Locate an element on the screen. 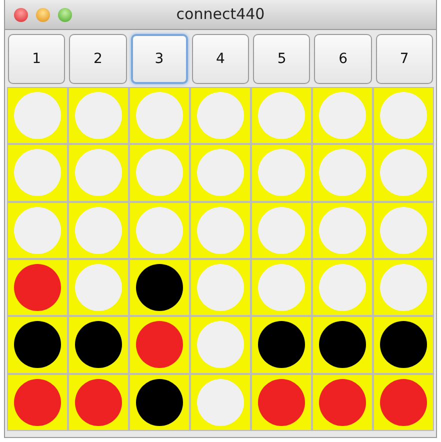  column-button: 4 is located at coordinates (221, 59).